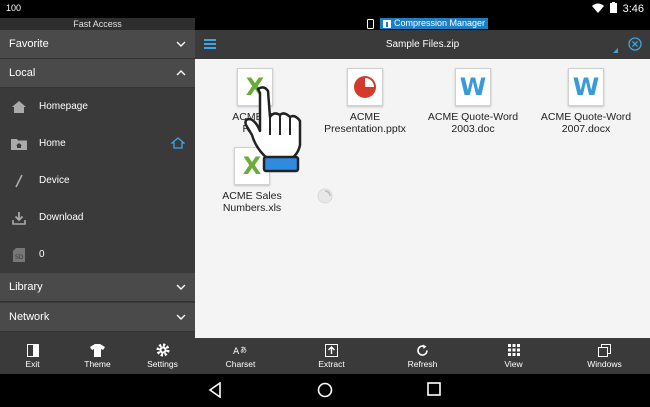  What do you see at coordinates (61, 217) in the screenshot?
I see `sidebar-item-label: Download` at bounding box center [61, 217].